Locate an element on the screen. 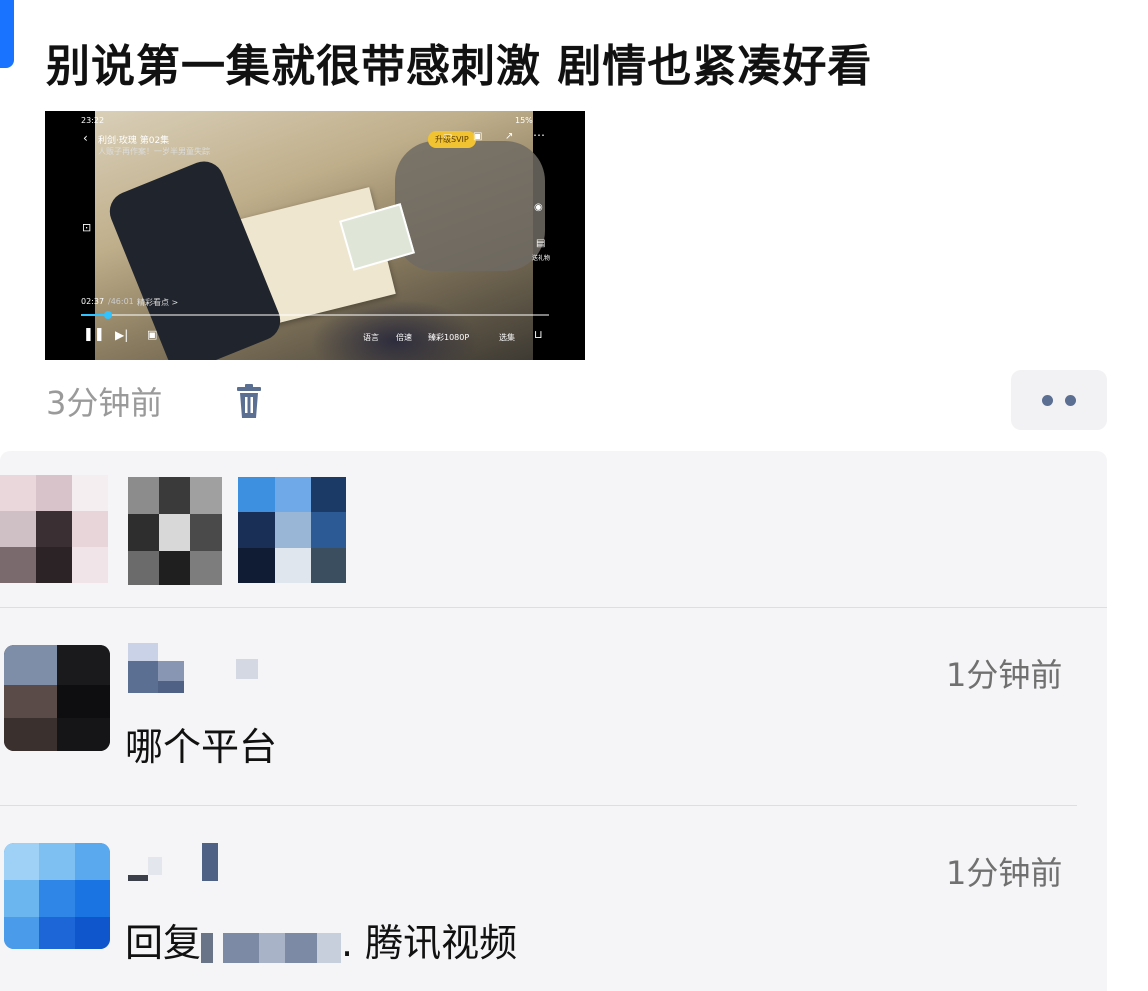  video-language-button: 语言 is located at coordinates (371, 337).